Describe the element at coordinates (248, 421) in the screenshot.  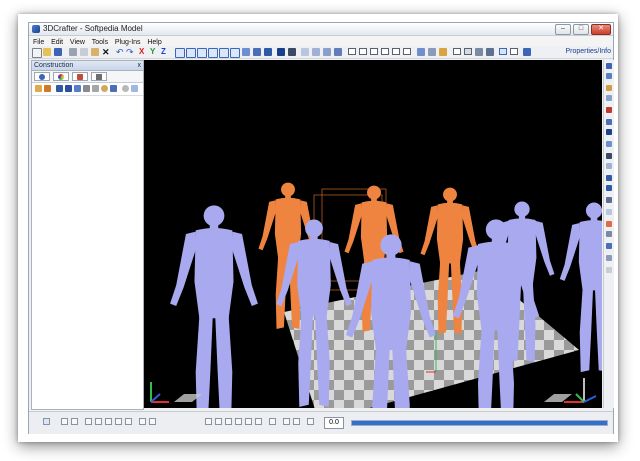
I see `anim-next-frame-button` at that location.